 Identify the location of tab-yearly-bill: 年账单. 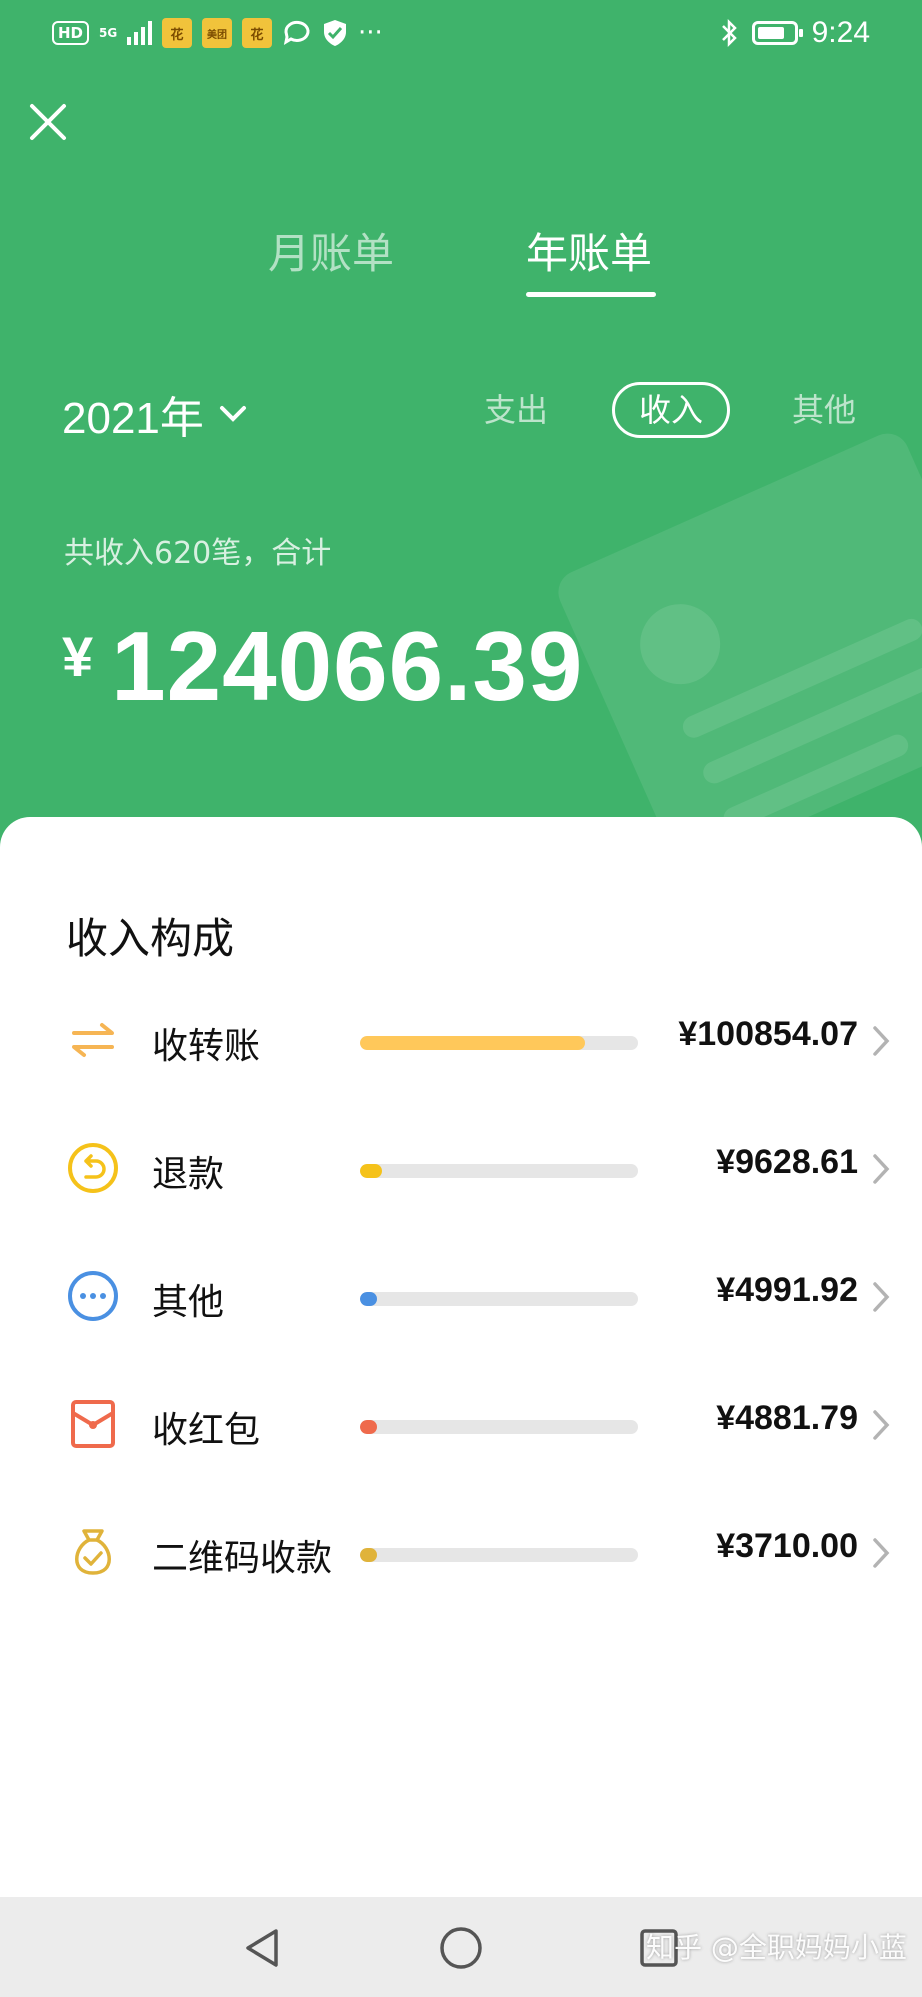
(589, 250).